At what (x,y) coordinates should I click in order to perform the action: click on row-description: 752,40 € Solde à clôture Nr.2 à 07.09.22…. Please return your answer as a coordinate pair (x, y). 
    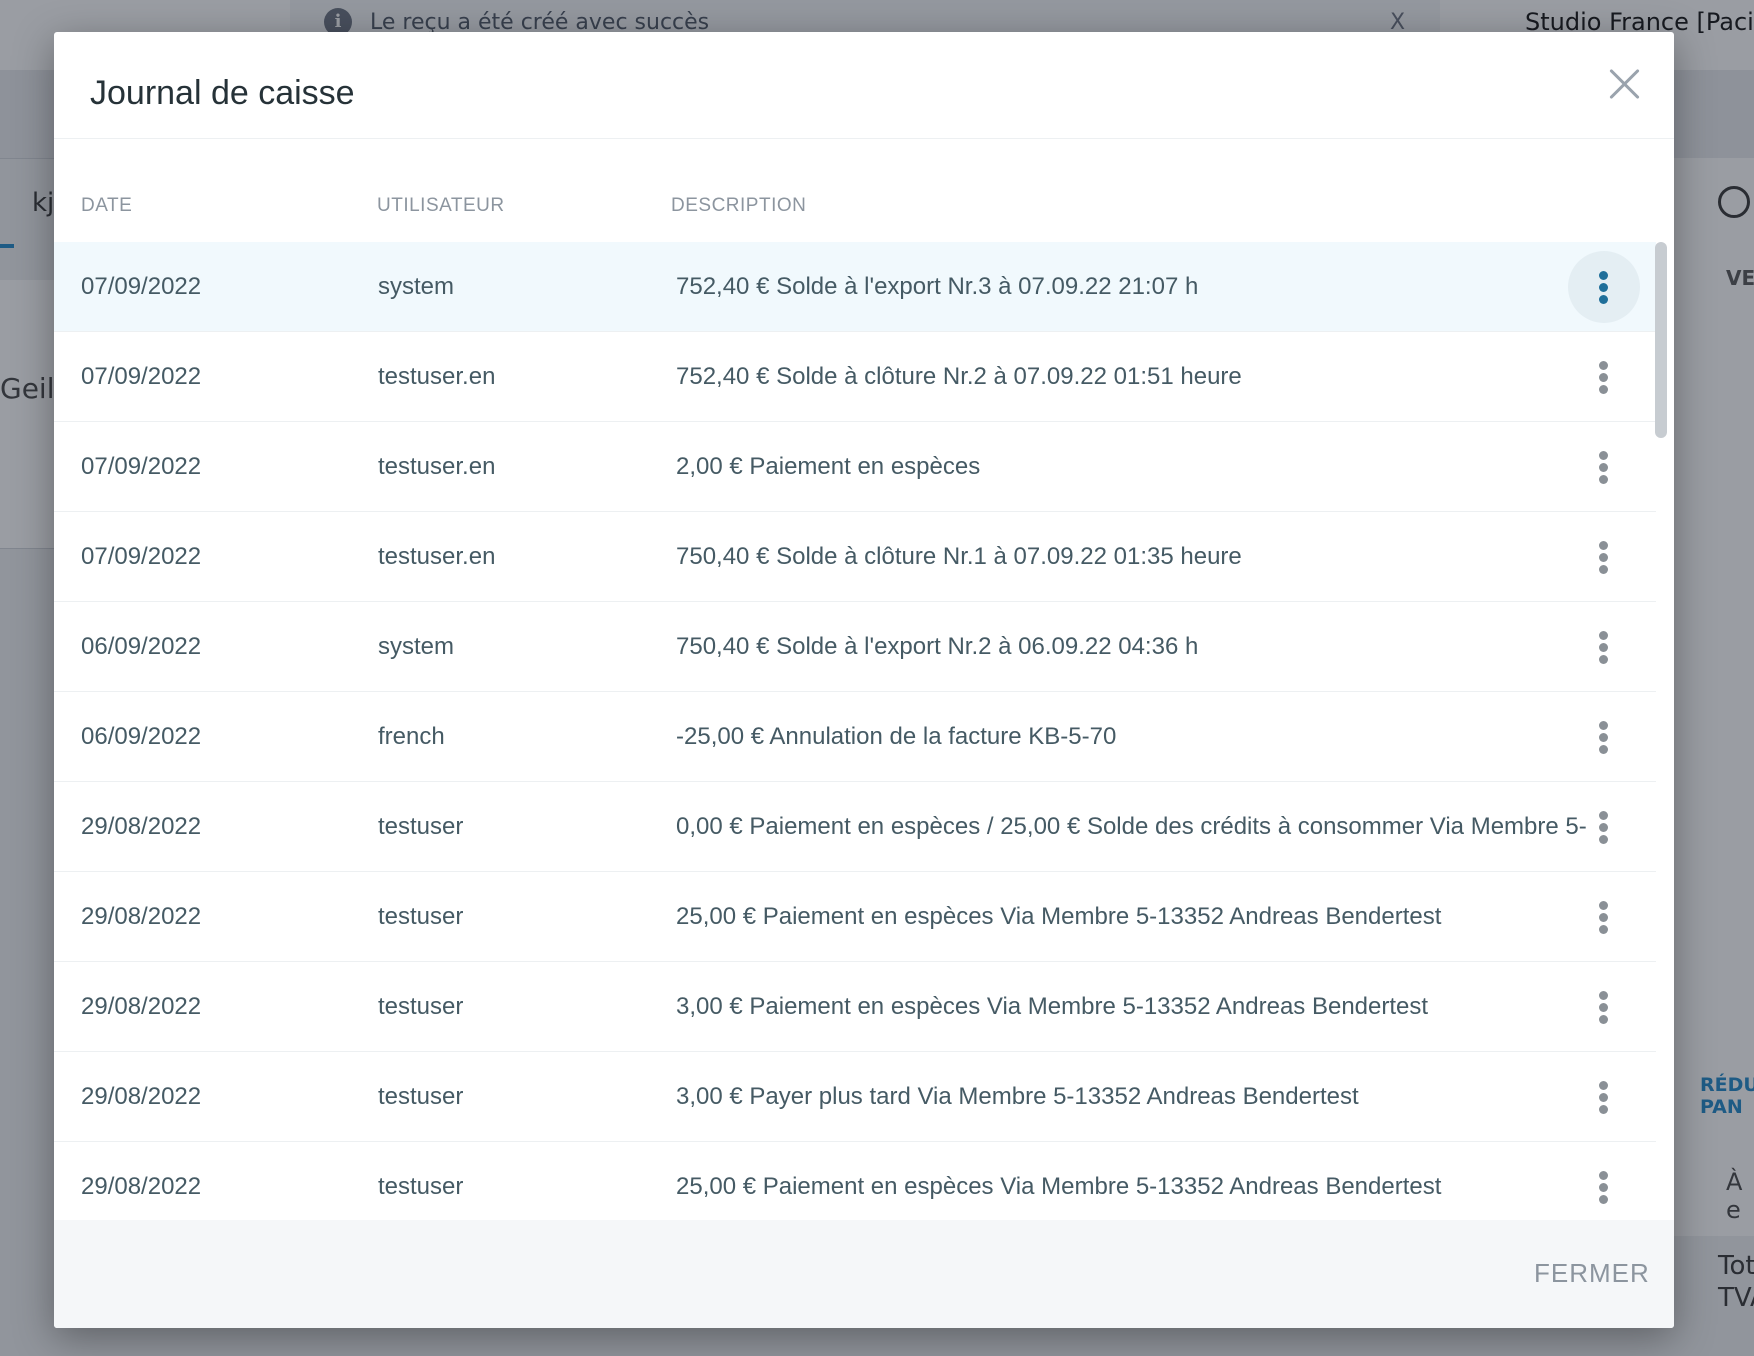
    Looking at the image, I should click on (959, 376).